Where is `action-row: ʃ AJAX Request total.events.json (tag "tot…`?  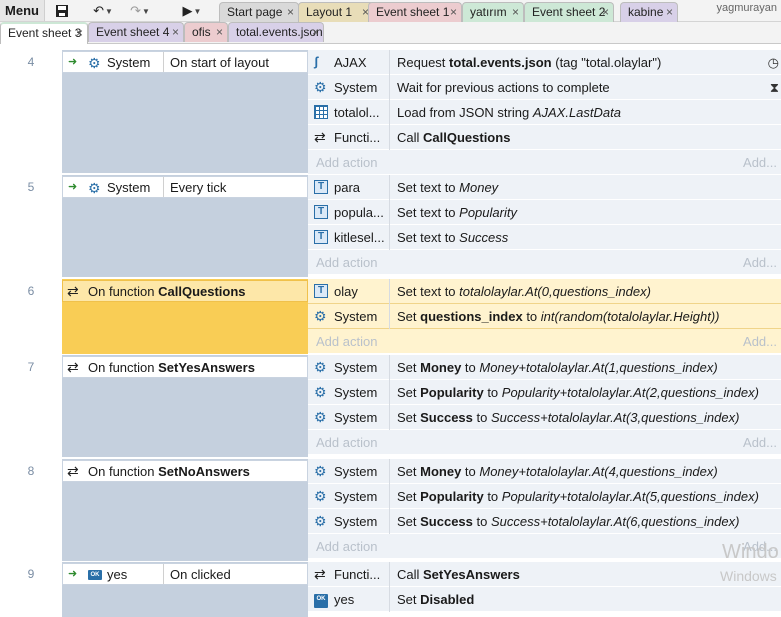 action-row: ʃ AJAX Request total.events.json (tag "tot… is located at coordinates (544, 62).